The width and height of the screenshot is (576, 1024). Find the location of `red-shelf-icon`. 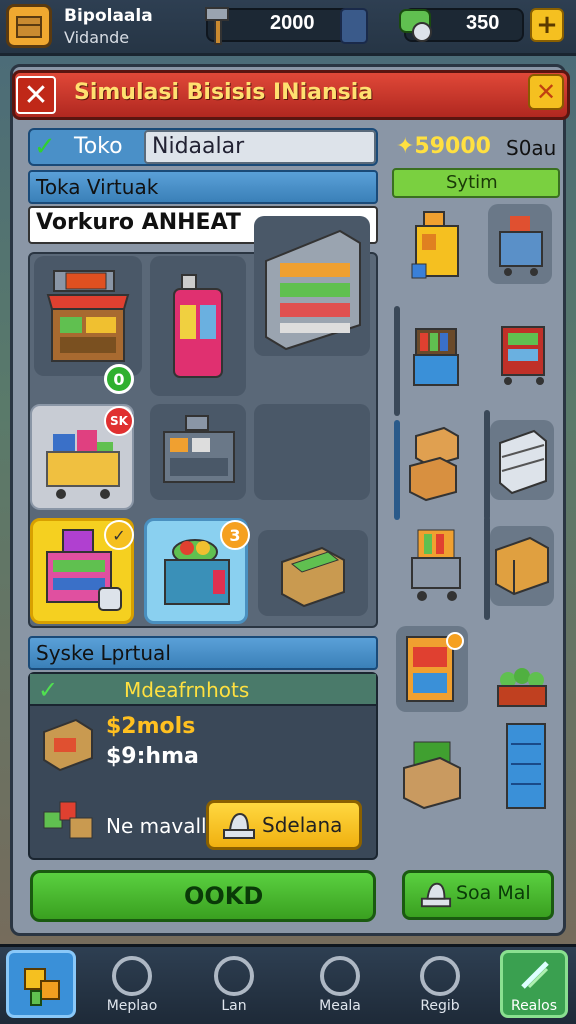

red-shelf-icon is located at coordinates (523, 355).